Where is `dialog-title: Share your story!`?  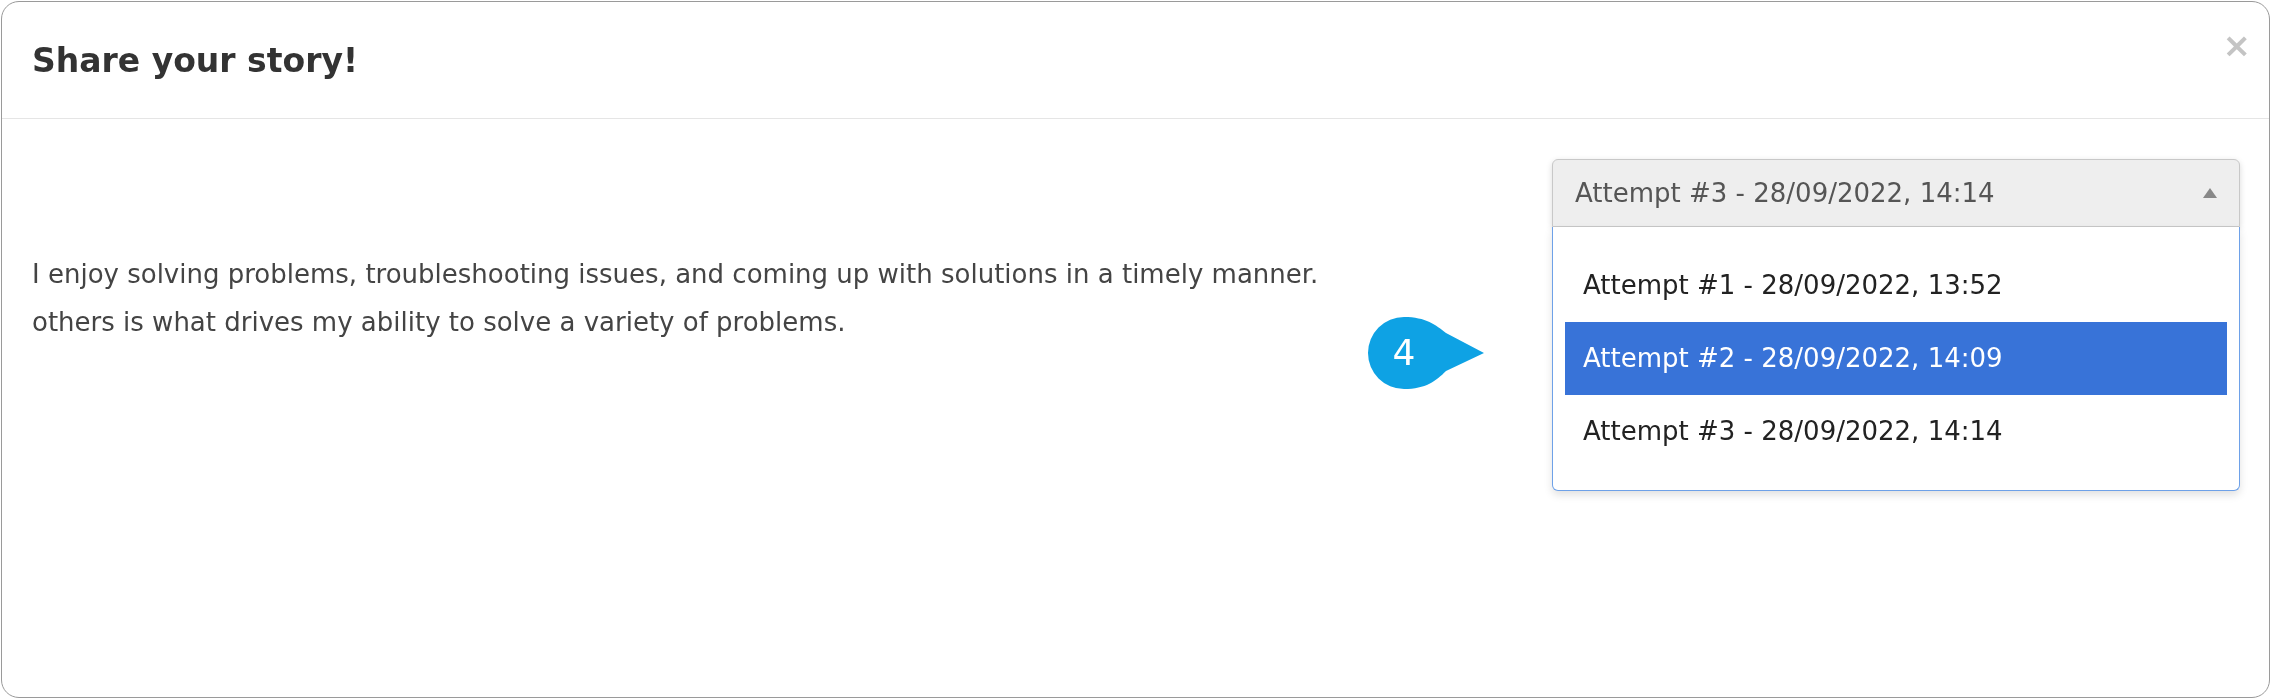
dialog-title: Share your story! is located at coordinates (195, 60).